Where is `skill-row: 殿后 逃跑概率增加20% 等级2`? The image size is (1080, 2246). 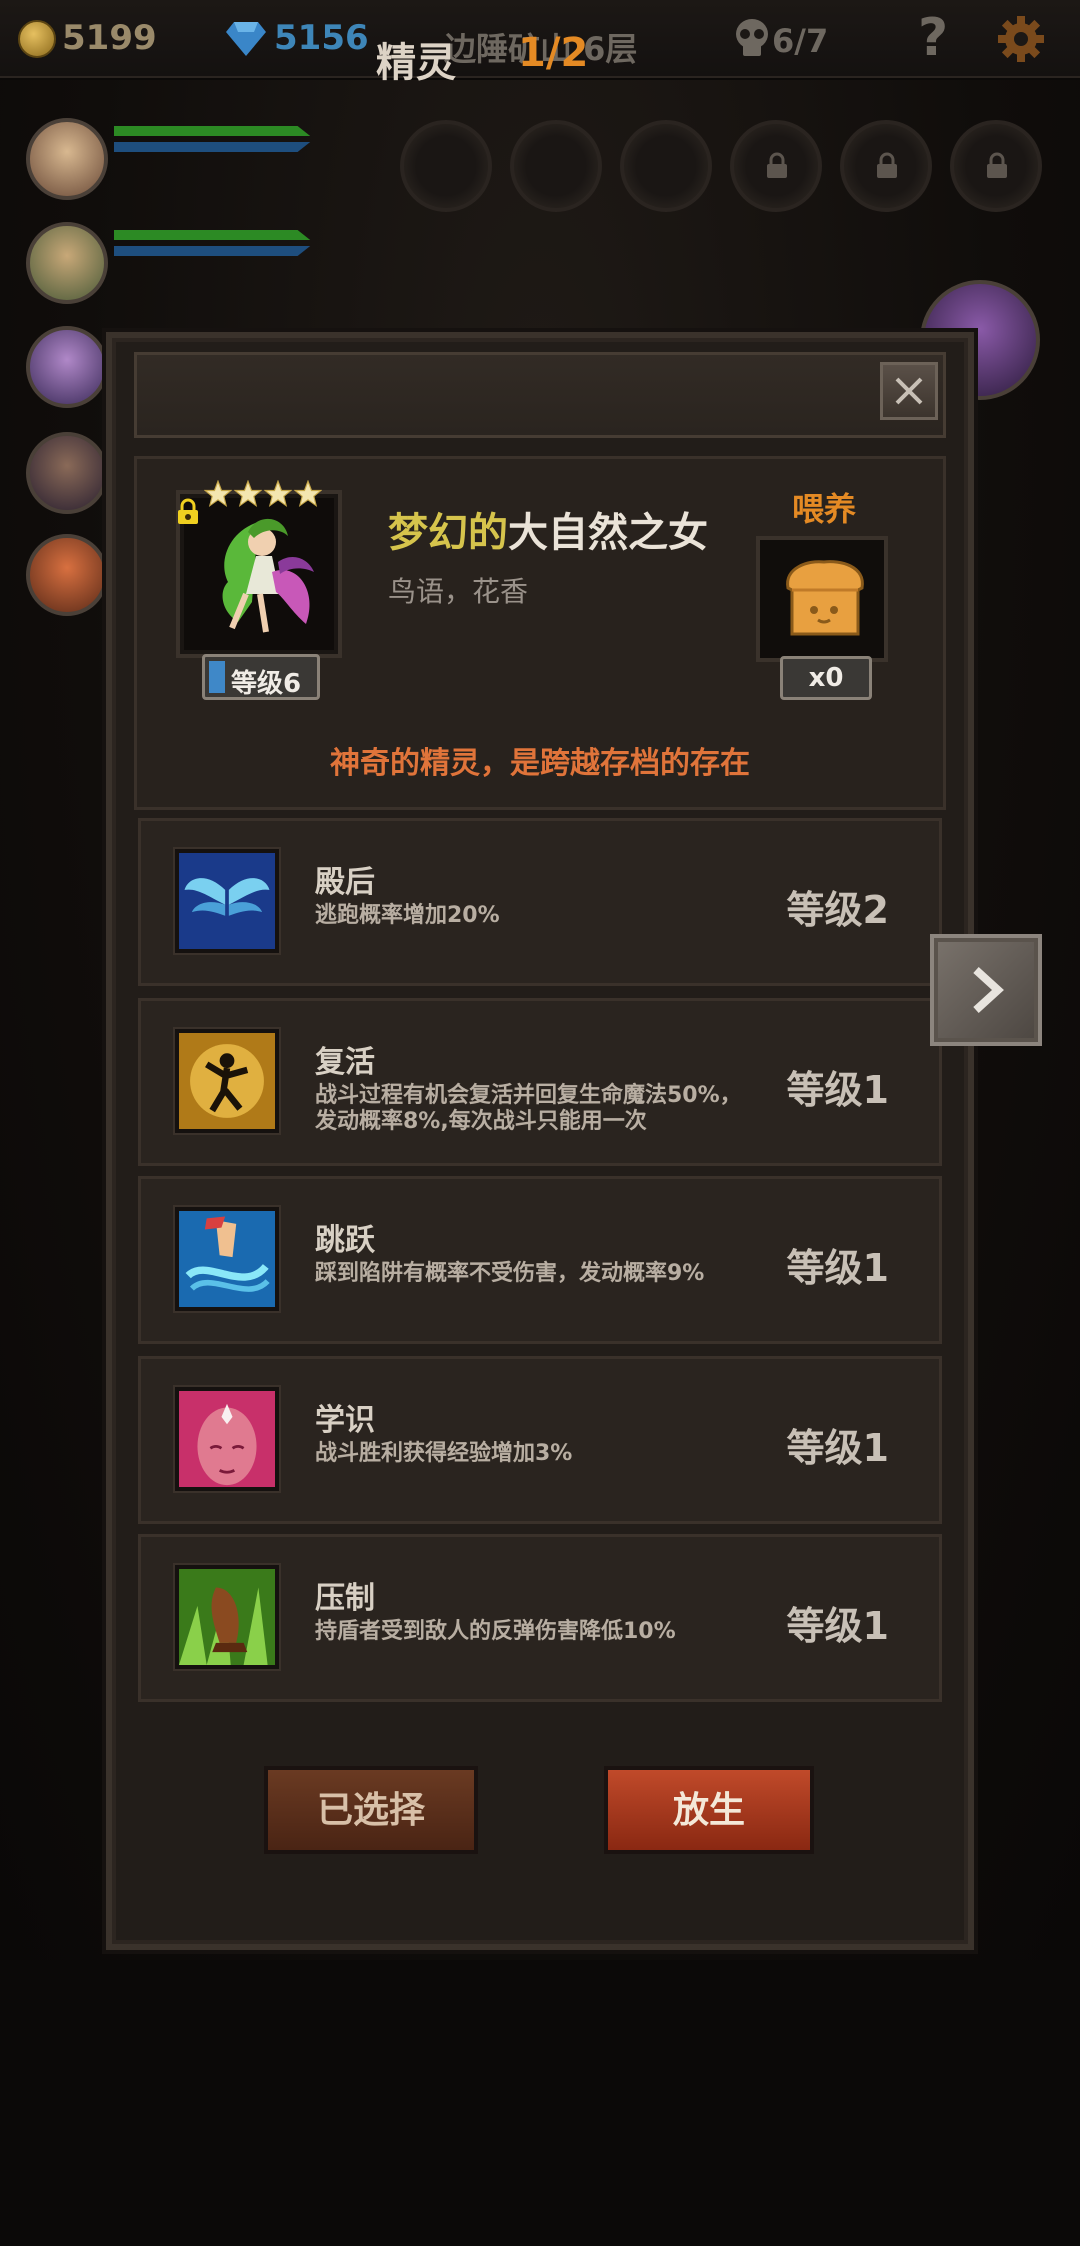 skill-row: 殿后 逃跑概率增加20% 等级2 is located at coordinates (540, 902).